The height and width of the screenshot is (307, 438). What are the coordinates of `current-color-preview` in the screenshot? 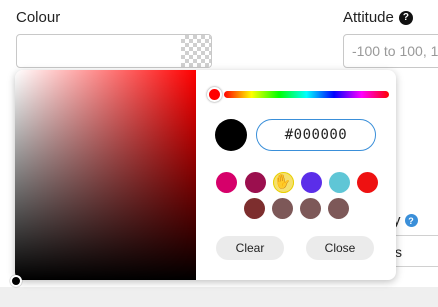 It's located at (231, 135).